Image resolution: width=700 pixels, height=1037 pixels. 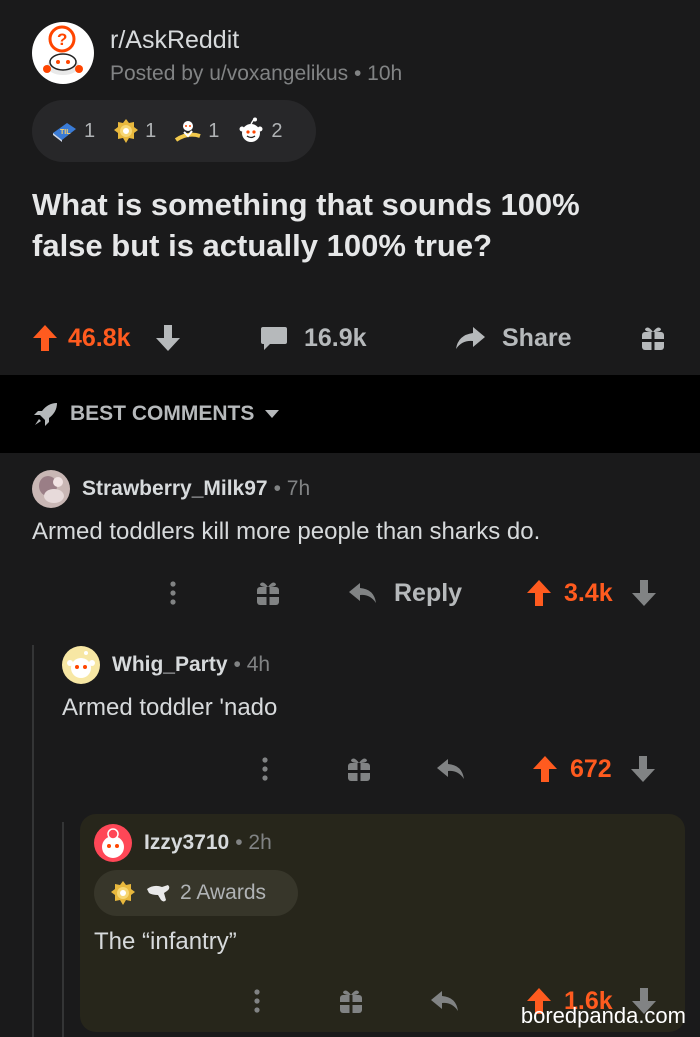 What do you see at coordinates (292, 488) in the screenshot?
I see `comment-time: • 7h` at bounding box center [292, 488].